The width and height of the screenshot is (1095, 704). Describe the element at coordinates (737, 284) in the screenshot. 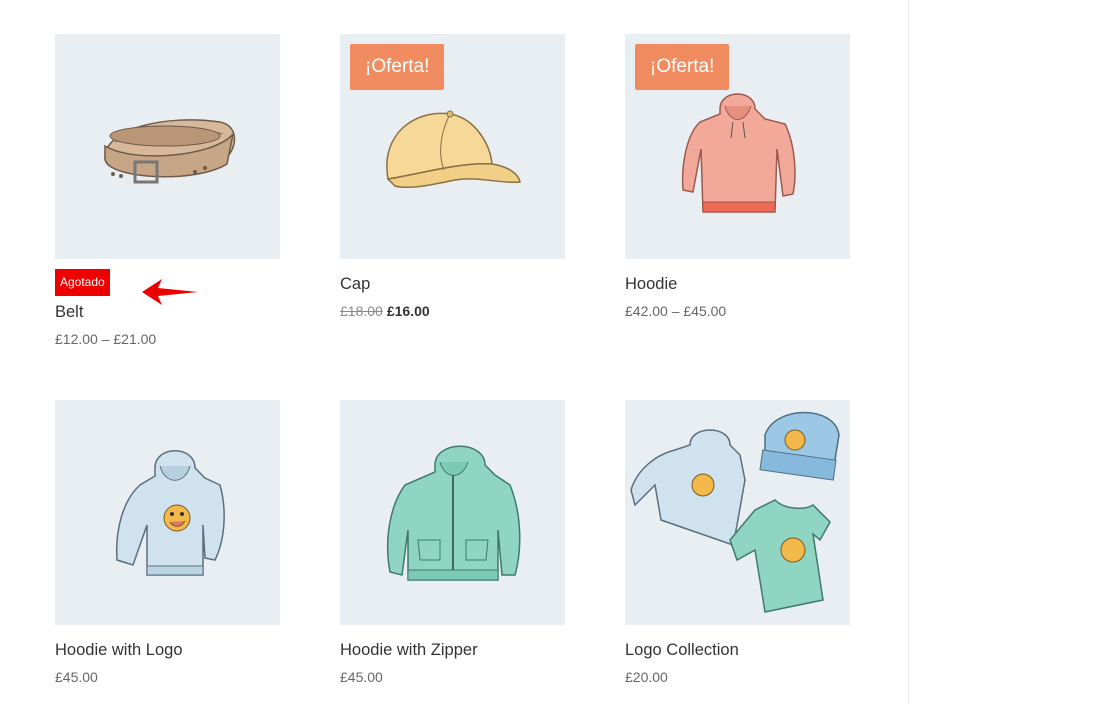

I see `product-title-hoodie: Hoodie` at that location.